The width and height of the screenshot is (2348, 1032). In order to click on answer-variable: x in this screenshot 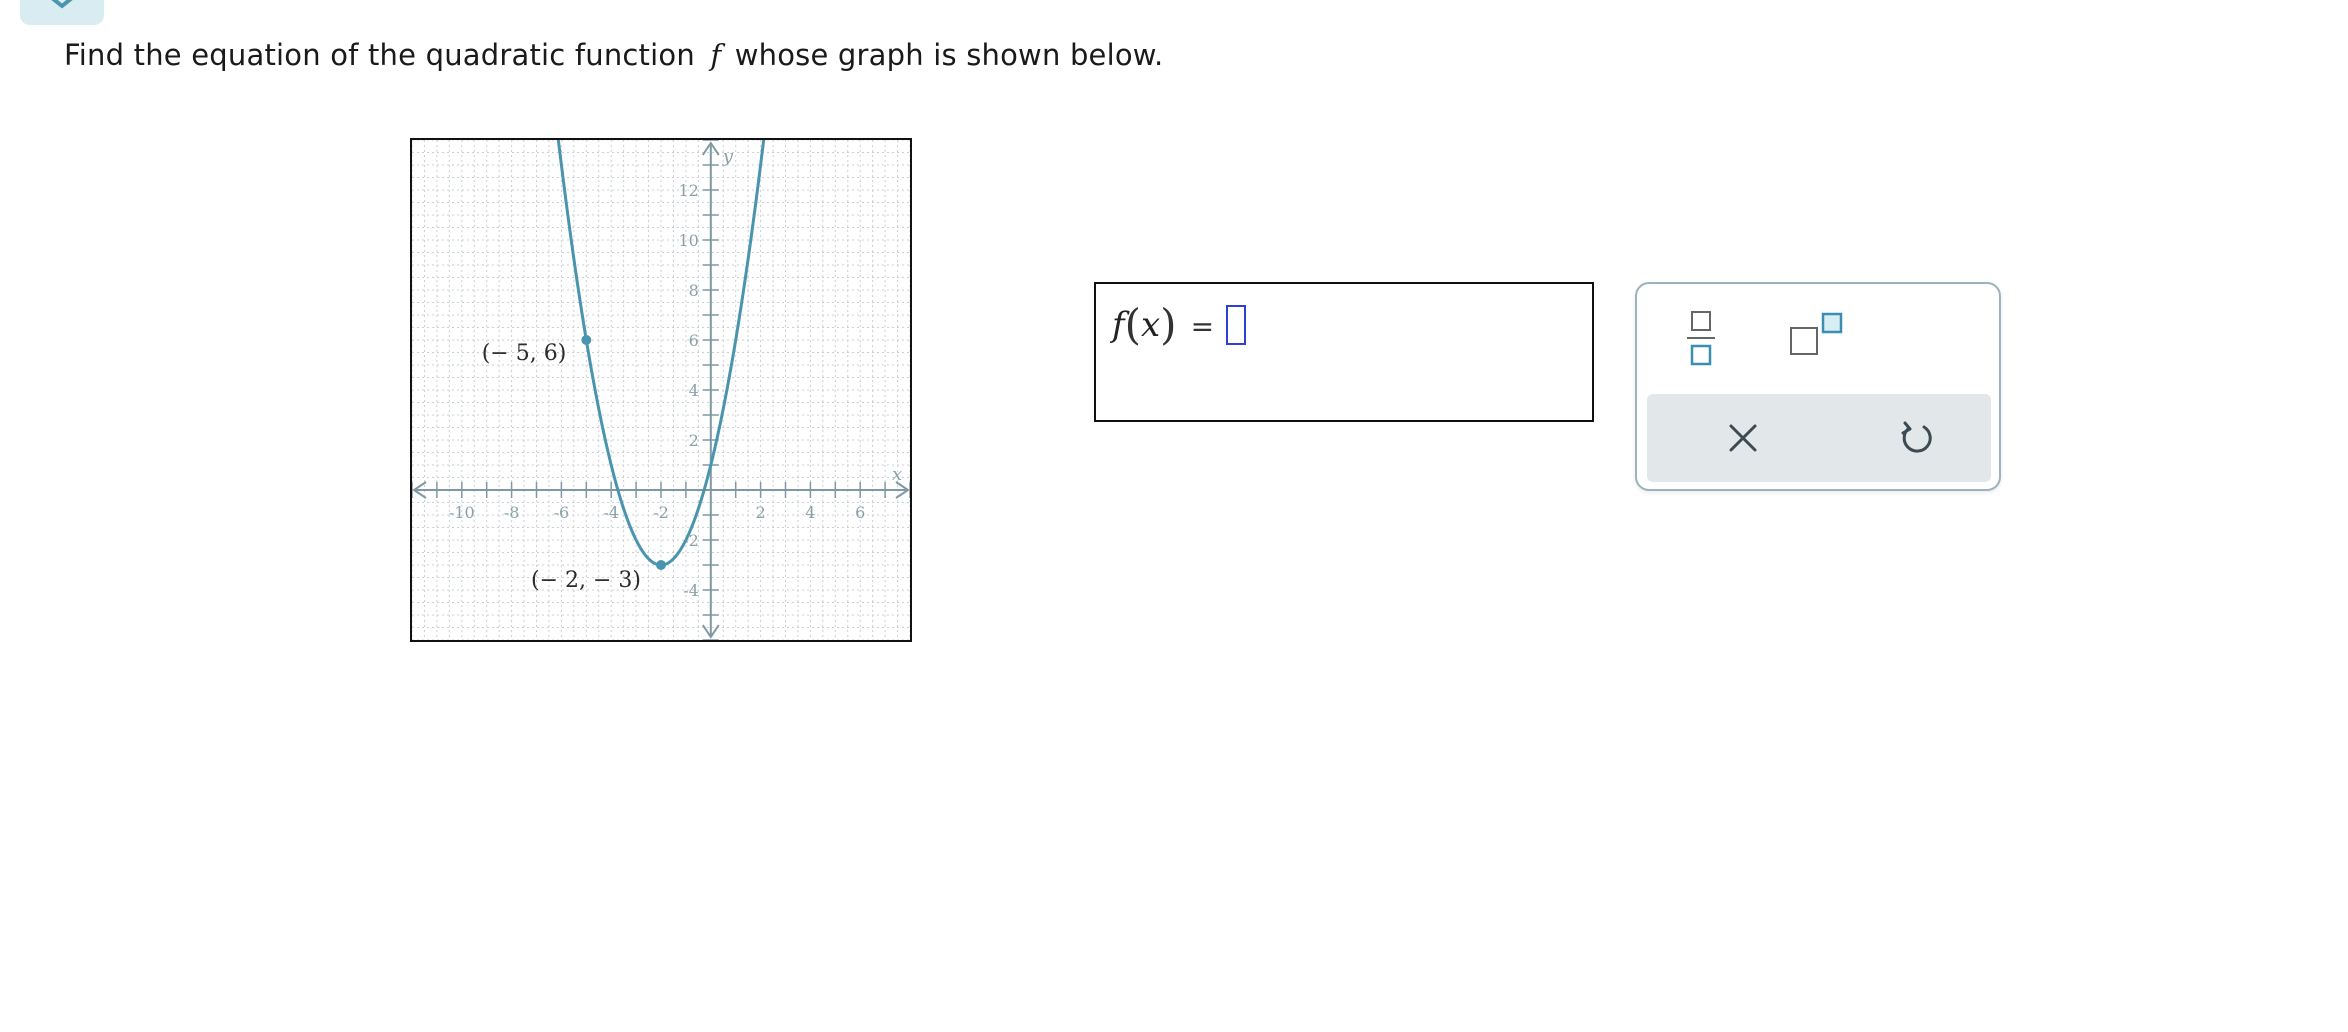, I will do `click(1150, 325)`.